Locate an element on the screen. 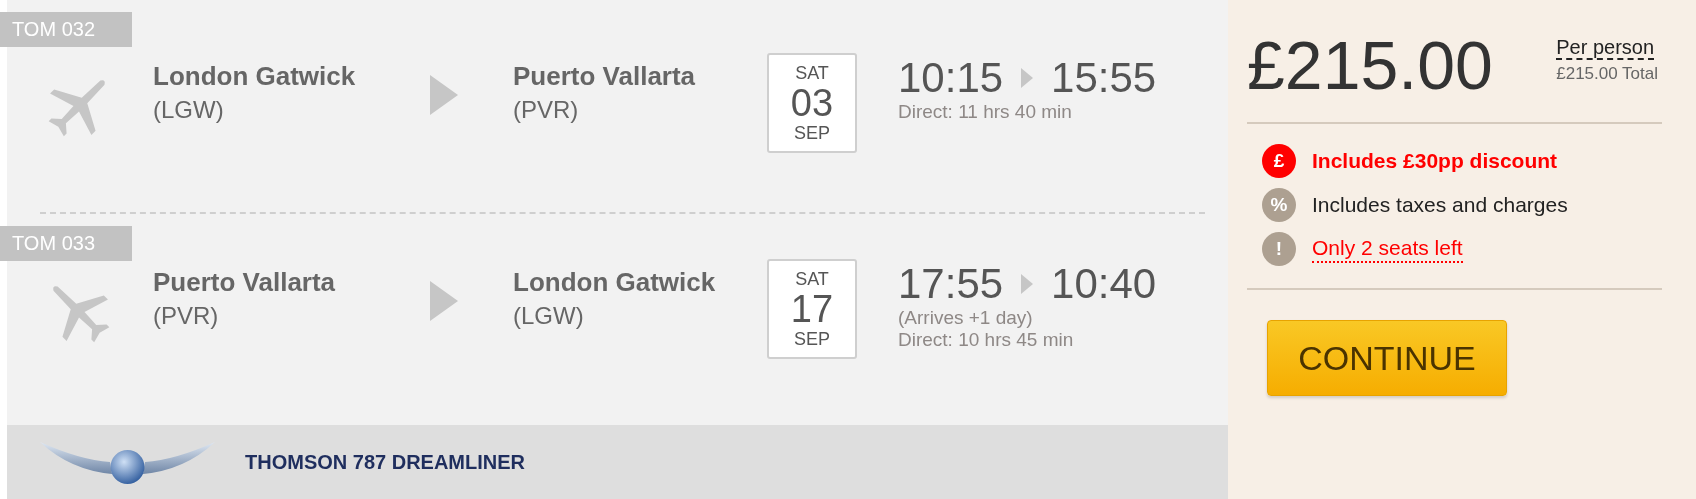 Image resolution: width=1696 pixels, height=499 pixels. flight-note: (Arrives +1 day) is located at coordinates (966, 318).